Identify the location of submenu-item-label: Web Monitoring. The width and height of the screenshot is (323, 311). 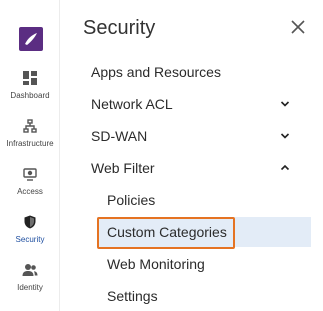
(156, 264).